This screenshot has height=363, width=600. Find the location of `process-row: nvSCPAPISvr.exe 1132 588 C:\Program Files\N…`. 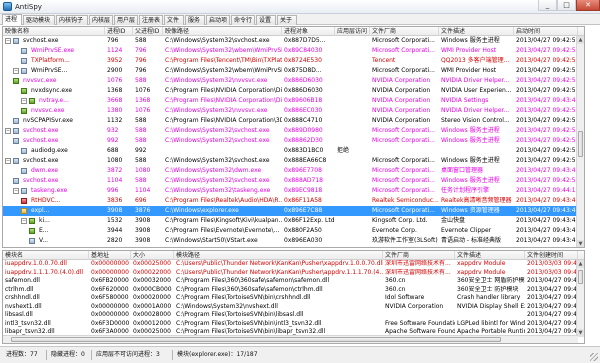

process-row: nvSCPAPISvr.exe 1132 588 C:\Program Files\N… is located at coordinates (293, 121).